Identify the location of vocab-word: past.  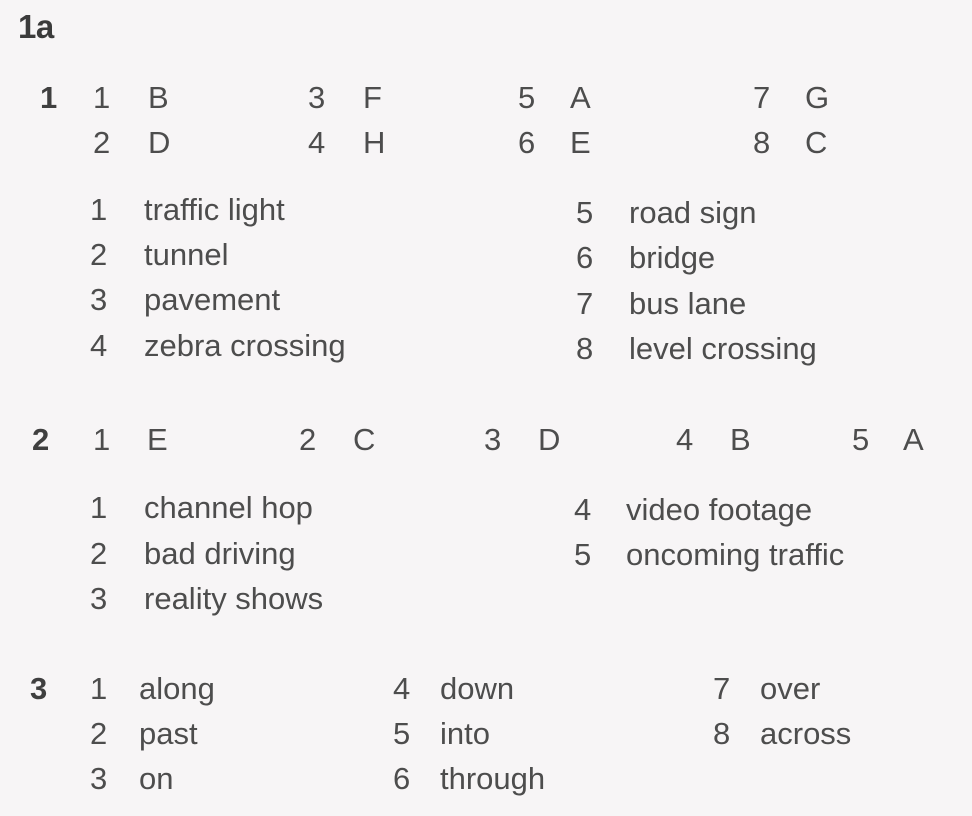
(168, 733).